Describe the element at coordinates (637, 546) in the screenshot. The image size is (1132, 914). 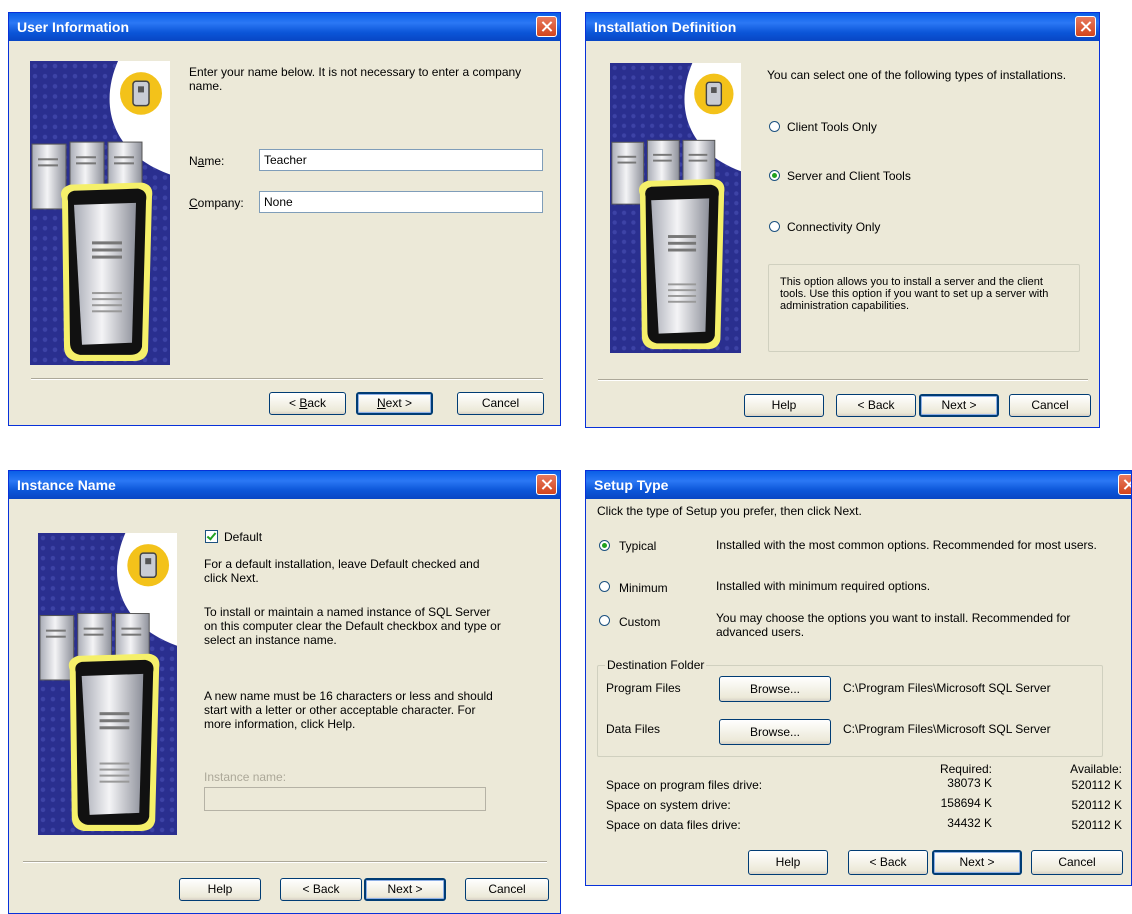
I see `typical-label: Typical` at that location.